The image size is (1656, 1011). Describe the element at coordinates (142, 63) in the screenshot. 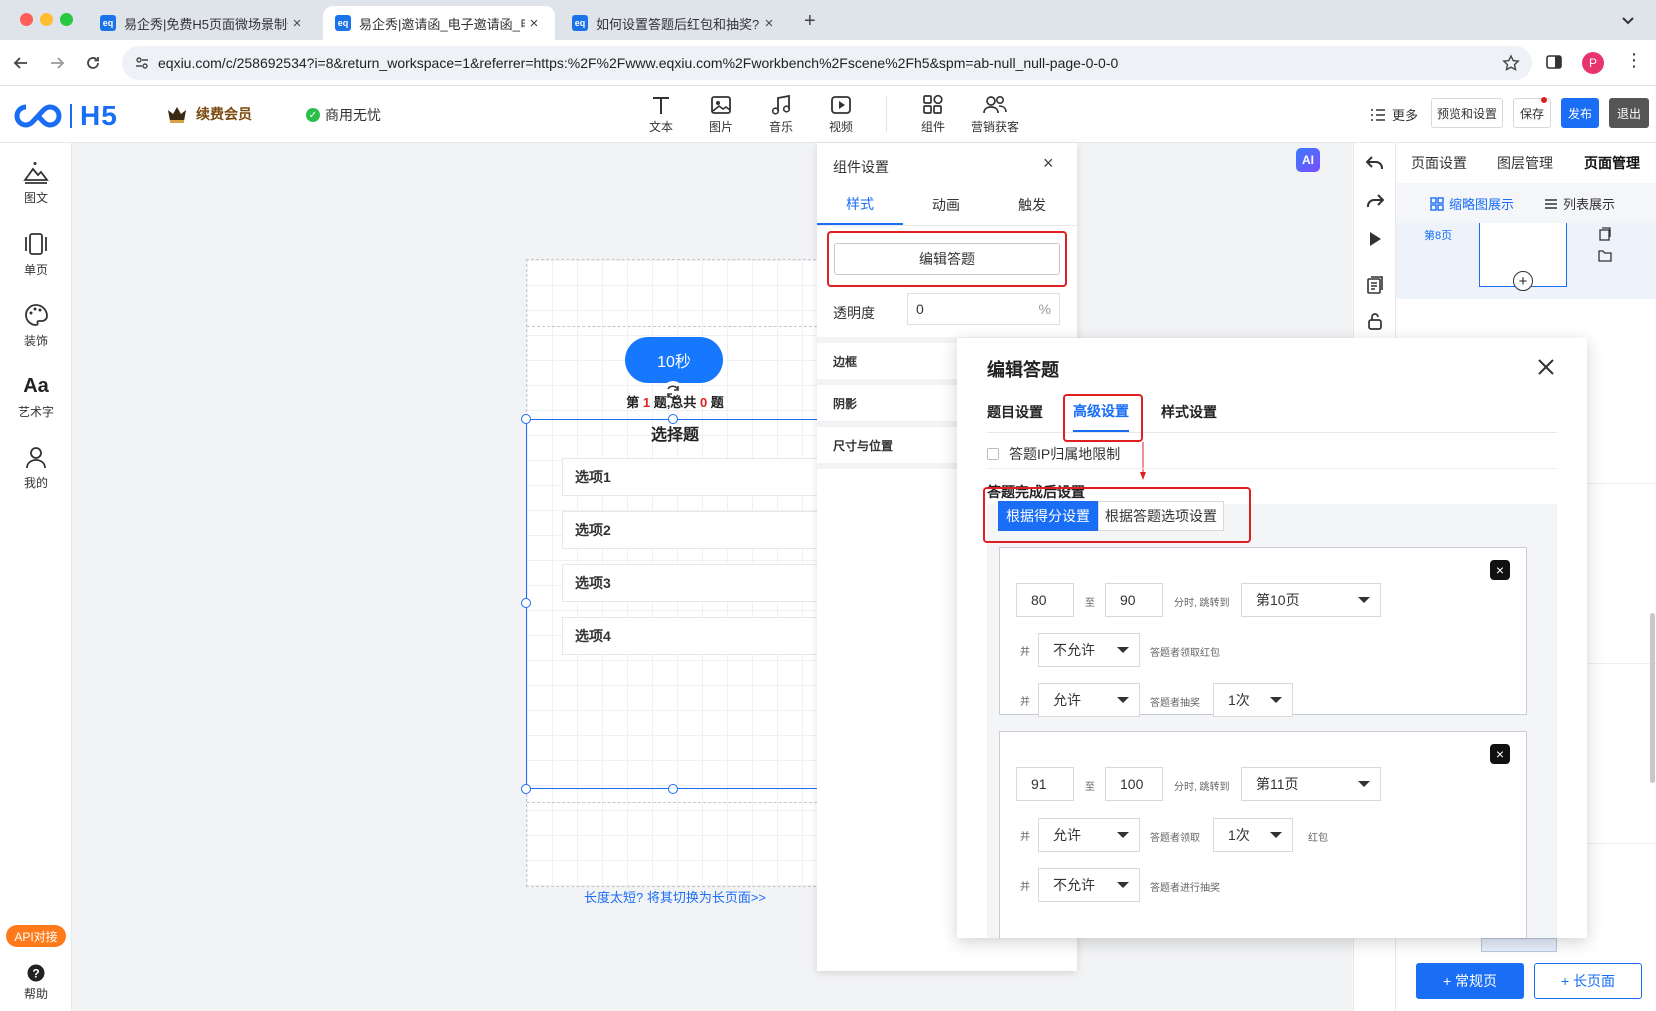

I see `site-settings-icon` at that location.